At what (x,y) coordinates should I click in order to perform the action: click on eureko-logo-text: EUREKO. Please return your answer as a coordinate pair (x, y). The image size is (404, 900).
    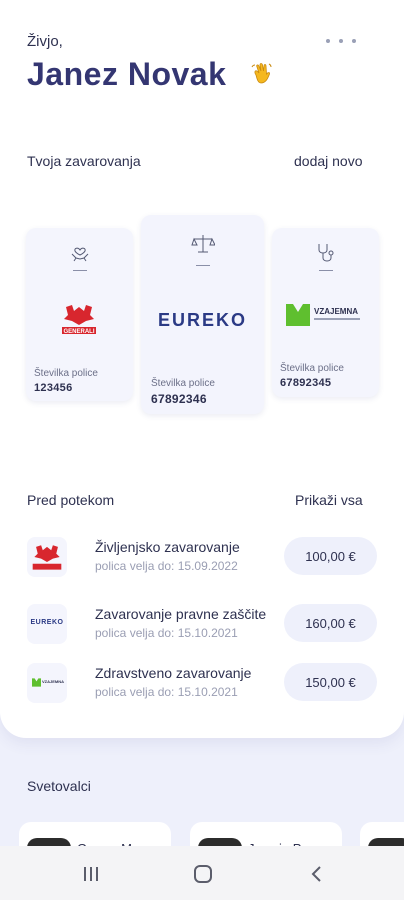
    Looking at the image, I should click on (47, 622).